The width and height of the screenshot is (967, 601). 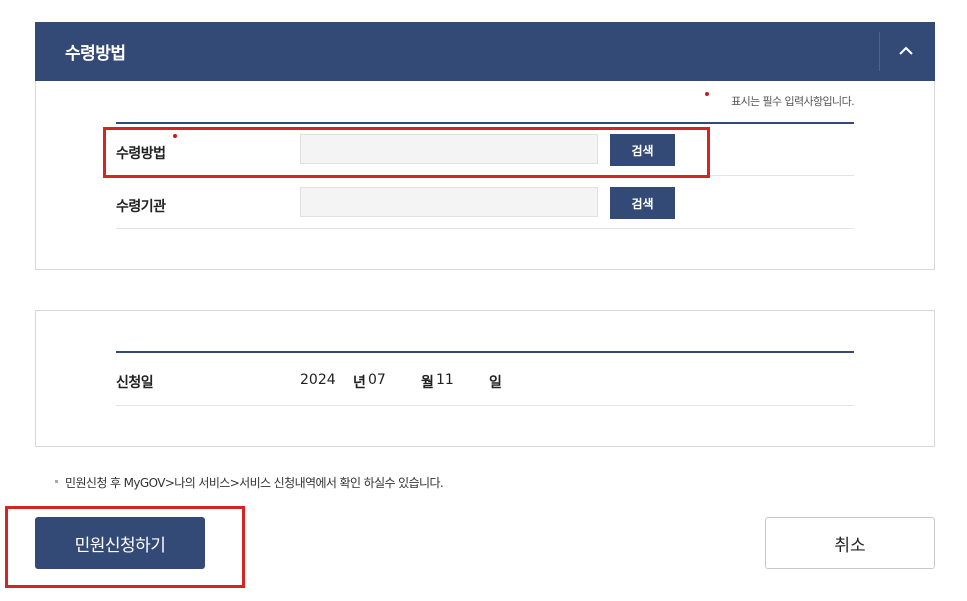 What do you see at coordinates (377, 380) in the screenshot?
I see `month-value: 07` at bounding box center [377, 380].